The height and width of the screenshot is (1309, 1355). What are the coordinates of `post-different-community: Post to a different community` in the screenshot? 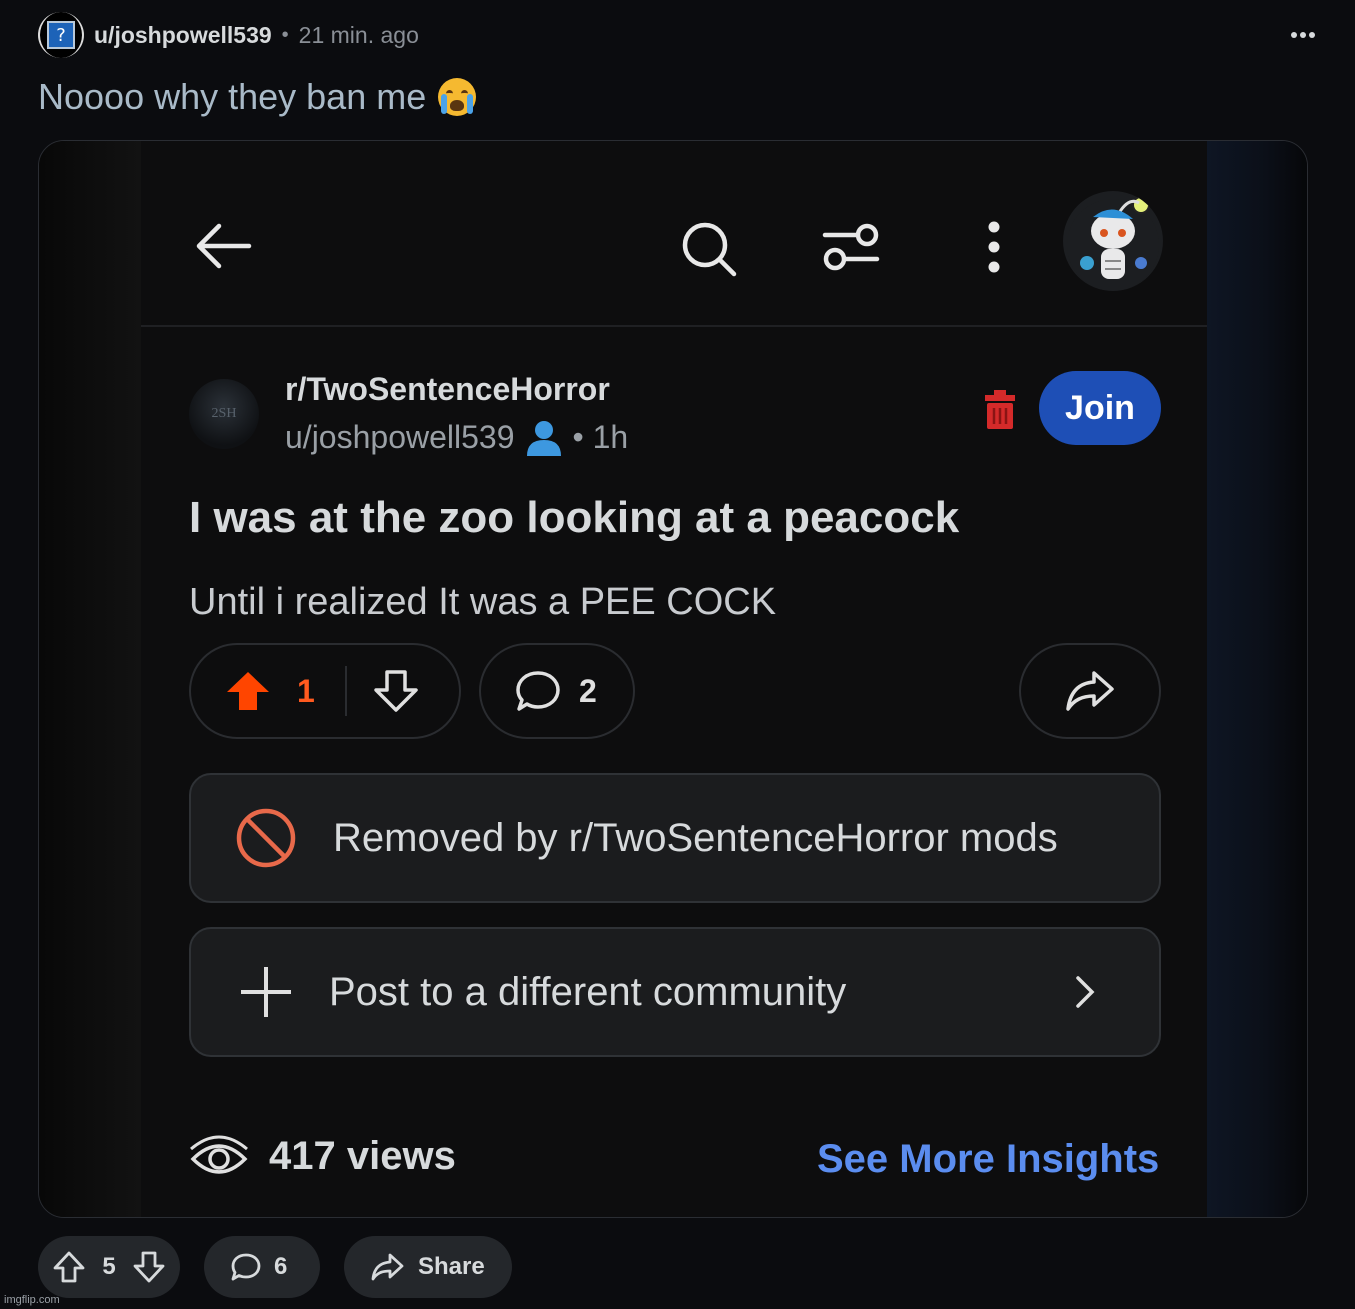 It's located at (675, 992).